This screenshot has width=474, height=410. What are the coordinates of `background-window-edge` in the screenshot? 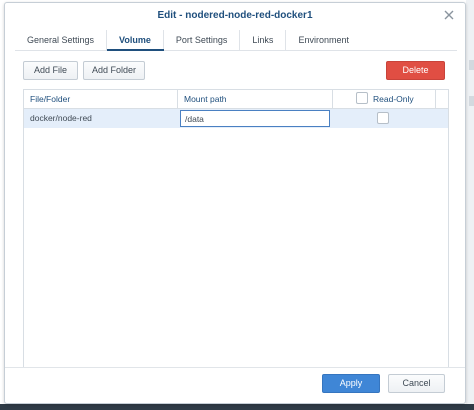 It's located at (470, 205).